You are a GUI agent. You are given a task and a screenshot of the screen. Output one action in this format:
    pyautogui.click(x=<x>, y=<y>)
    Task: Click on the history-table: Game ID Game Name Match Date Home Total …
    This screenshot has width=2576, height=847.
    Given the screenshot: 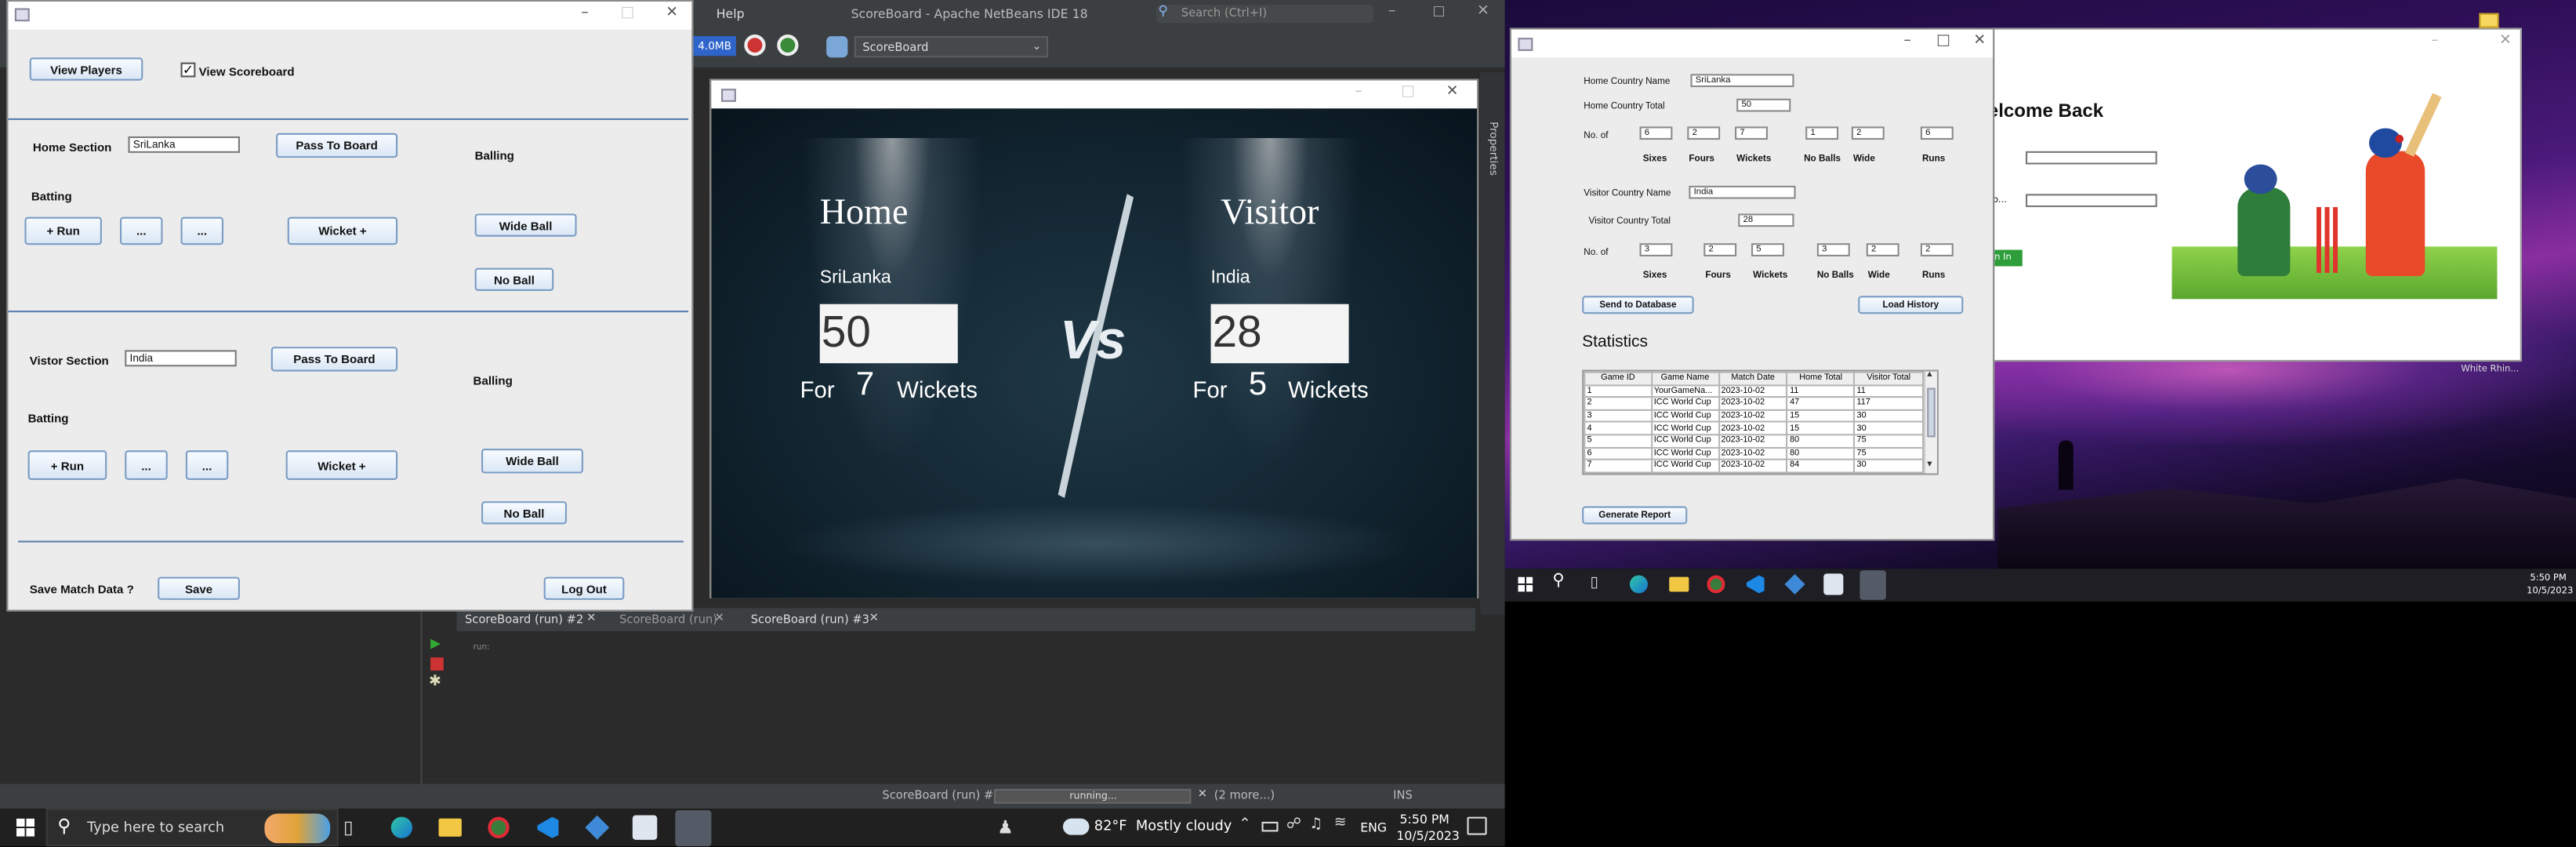 What is the action you would take?
    pyautogui.click(x=1760, y=422)
    